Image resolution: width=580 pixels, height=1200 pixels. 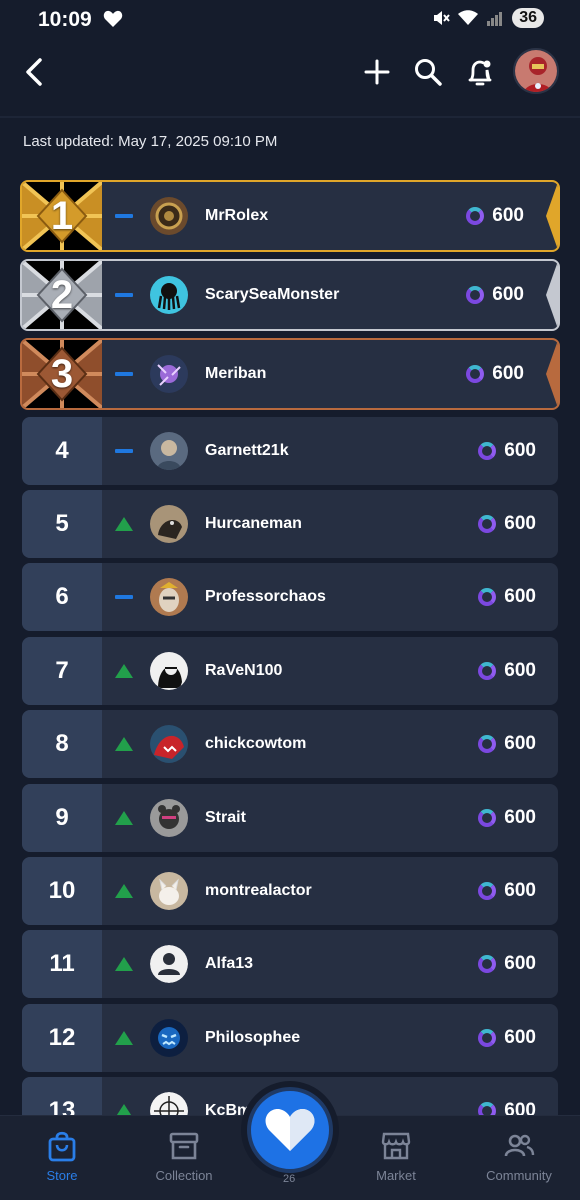 I want to click on username: Philosophee, so click(x=253, y=1037).